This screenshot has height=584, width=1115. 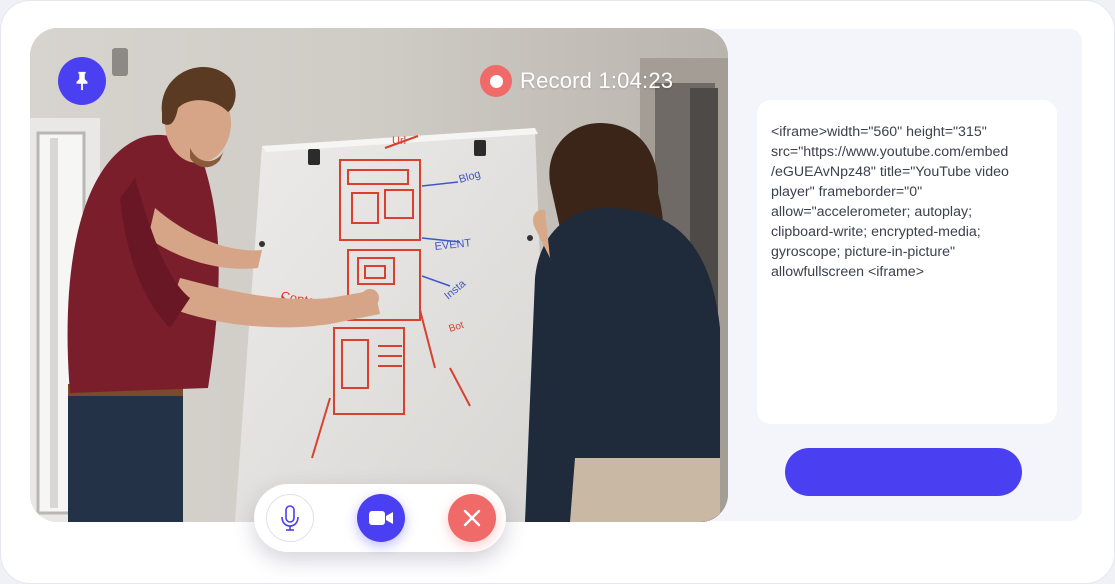 I want to click on end-call-button, so click(x=472, y=518).